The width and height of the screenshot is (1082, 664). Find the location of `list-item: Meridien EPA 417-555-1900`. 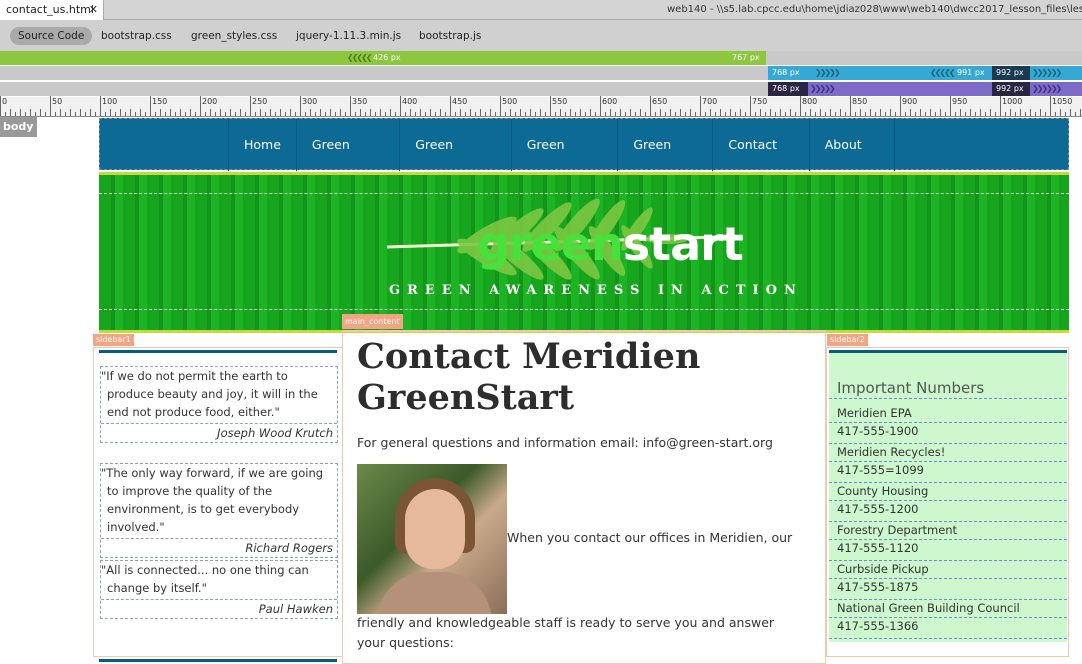

list-item: Meridien EPA 417-555-1900 is located at coordinates (948, 424).